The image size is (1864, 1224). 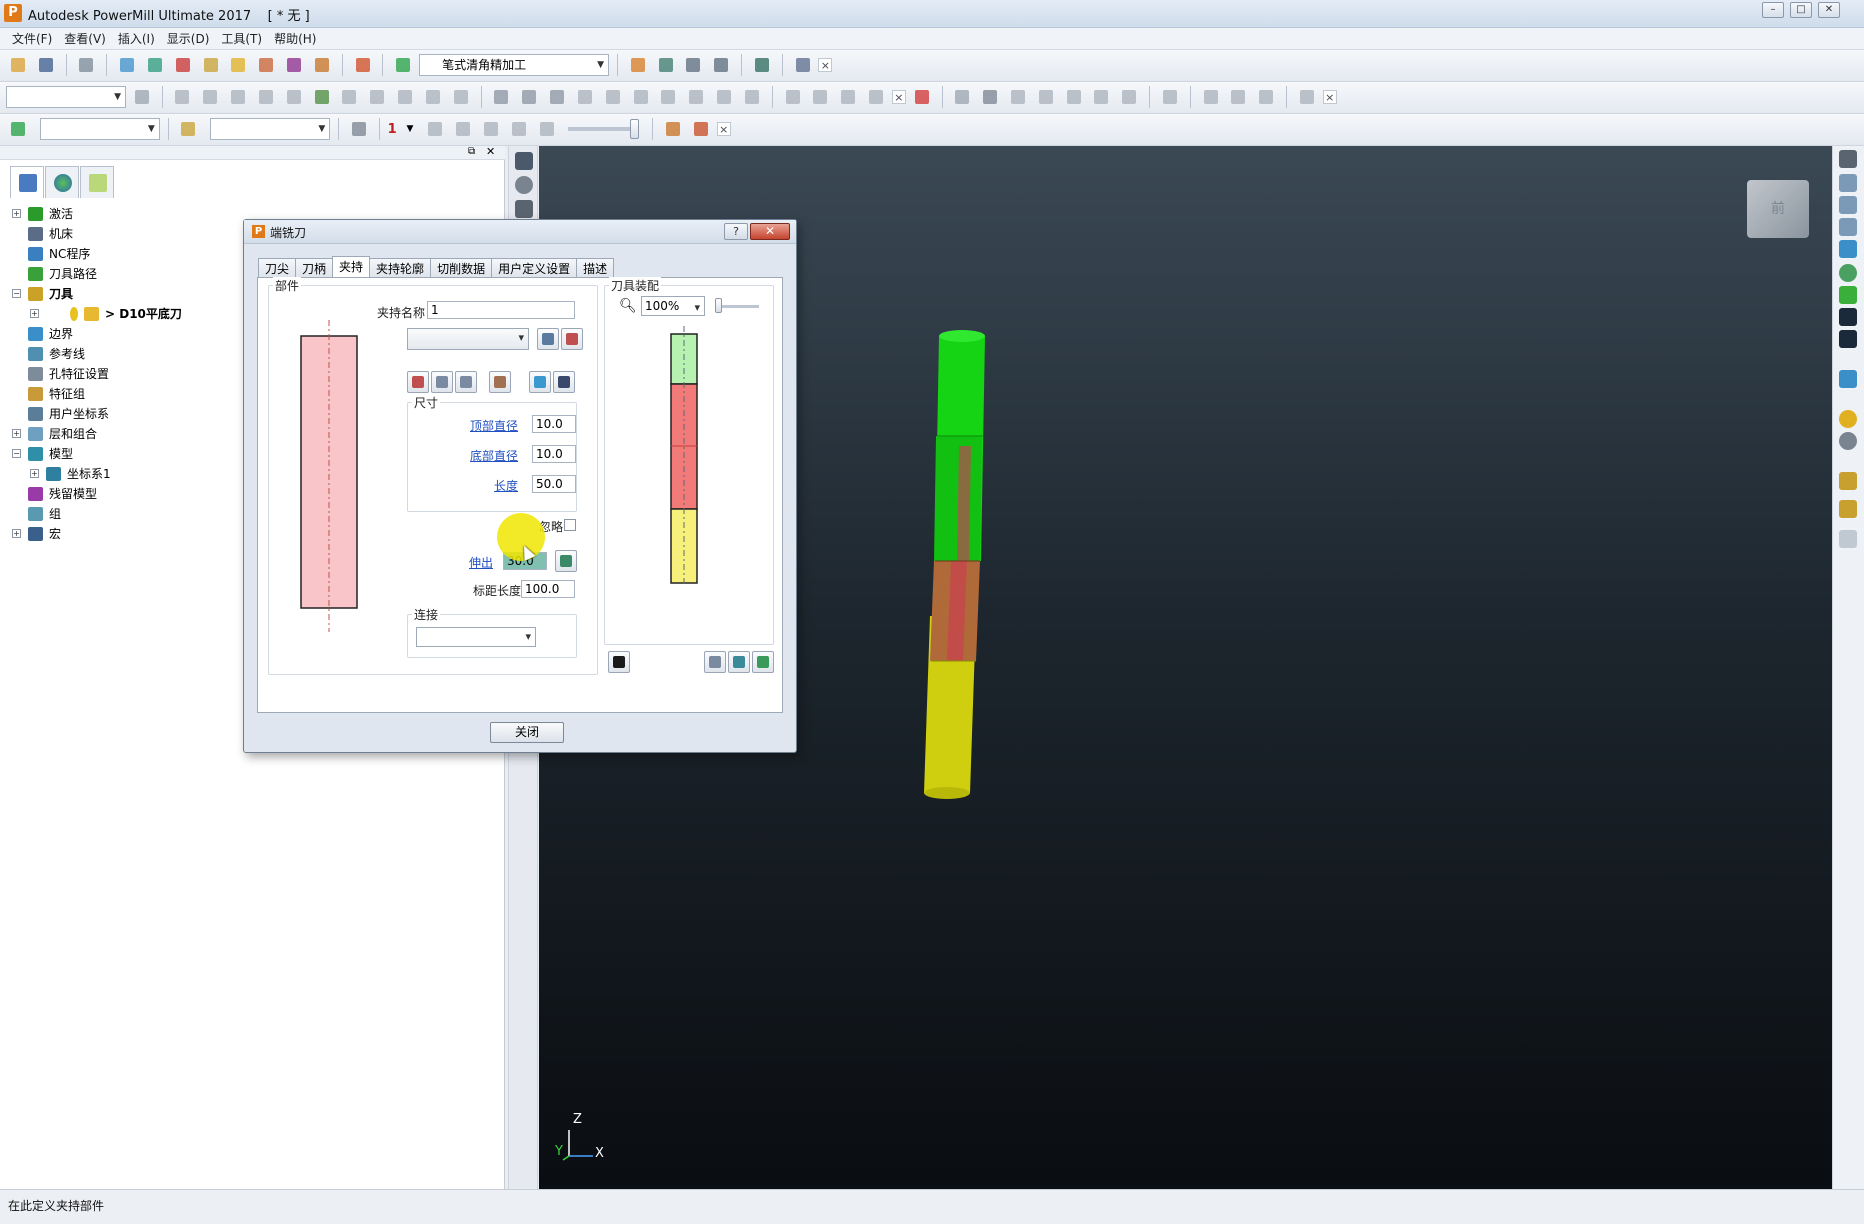 I want to click on connection-combo, so click(x=476, y=637).